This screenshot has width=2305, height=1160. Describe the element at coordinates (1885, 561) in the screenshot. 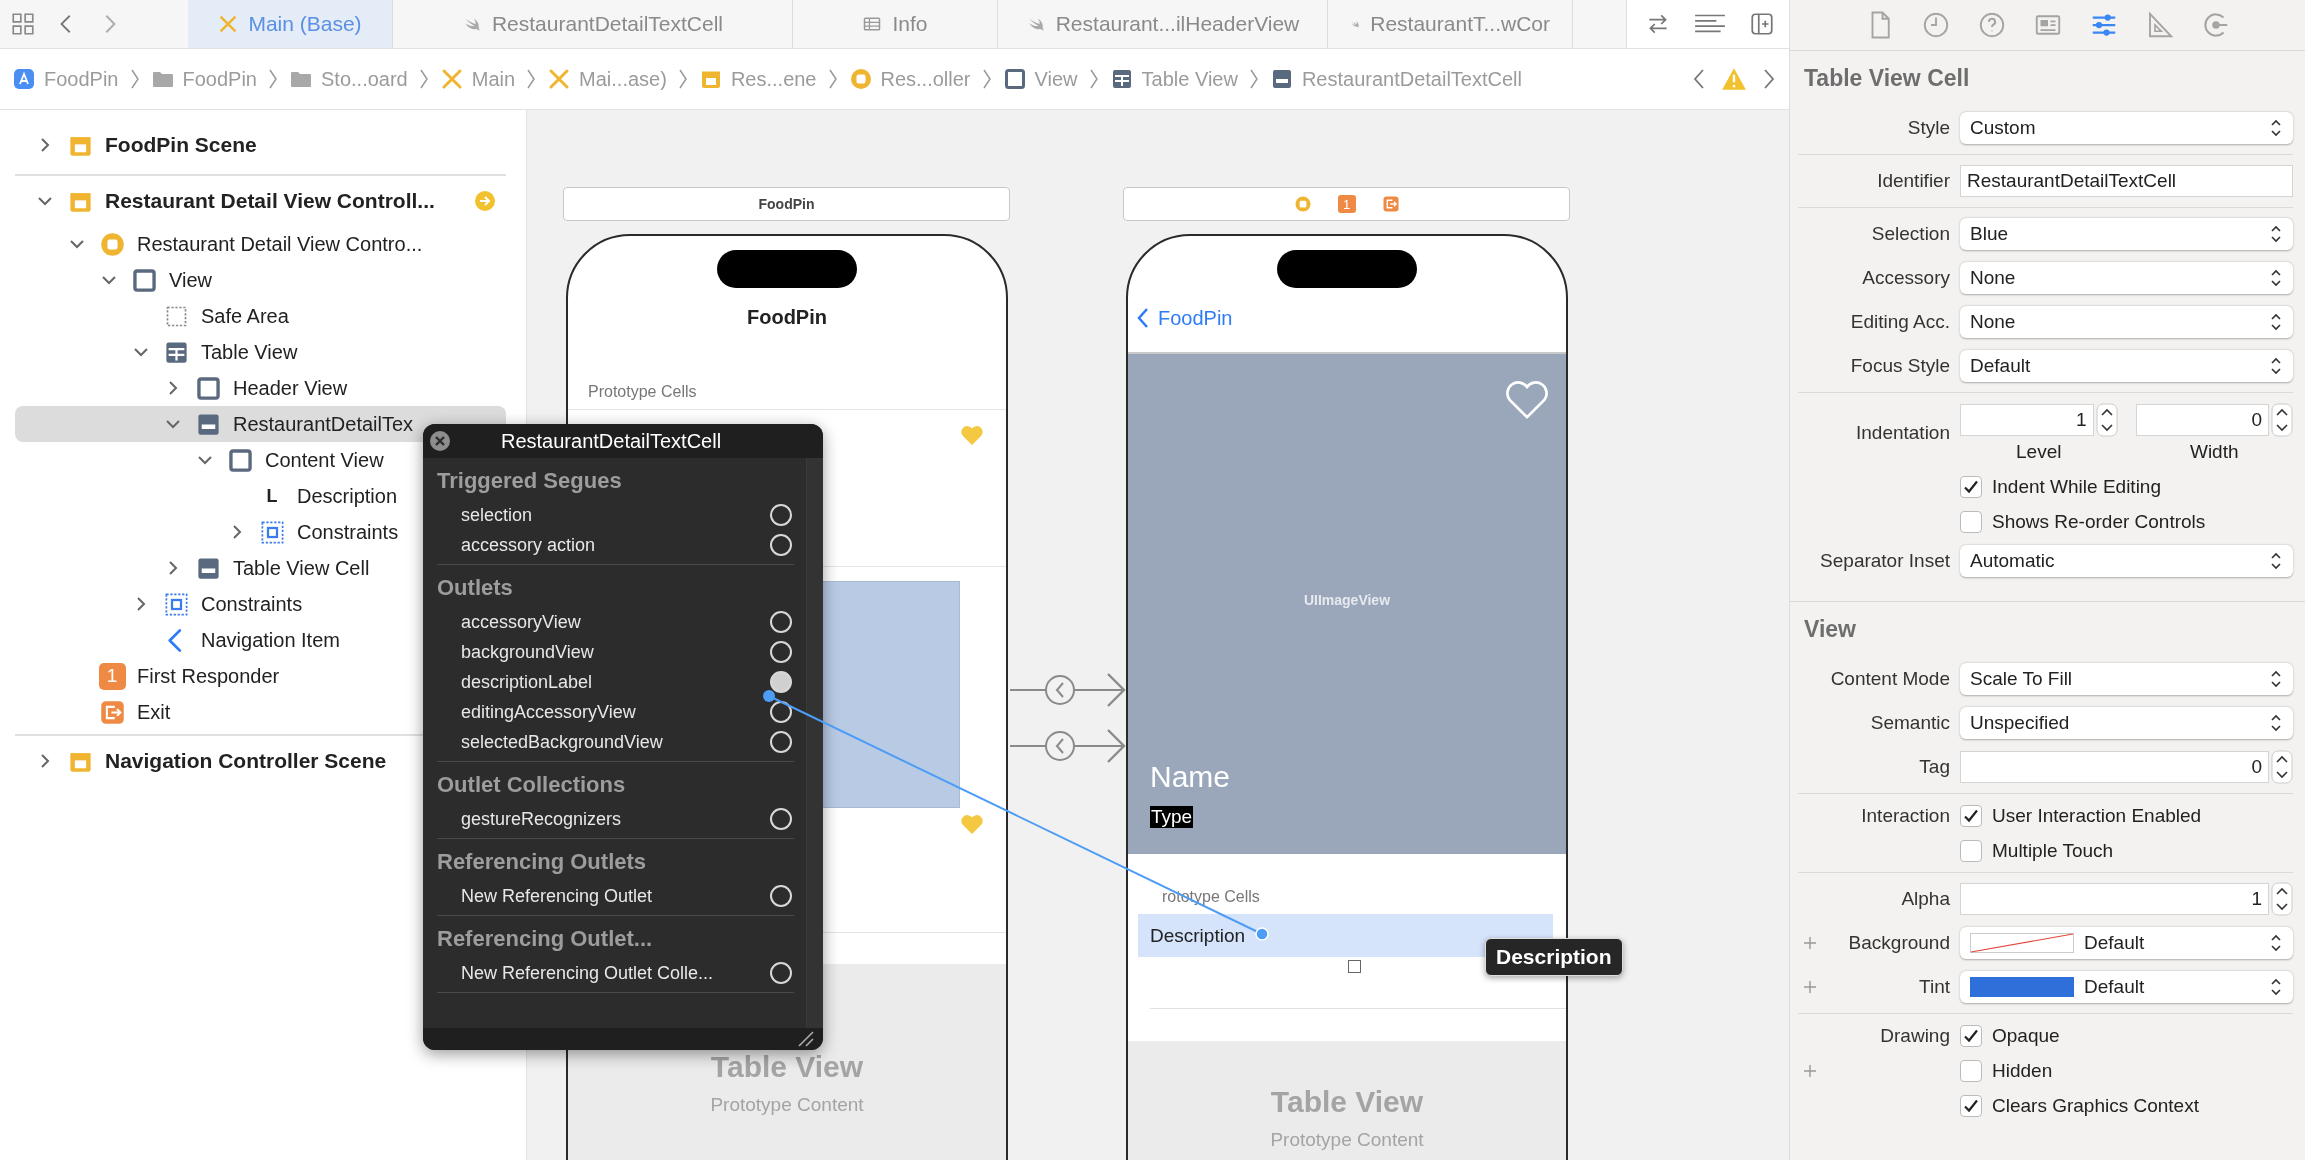

I see `field-label: Separator Inset` at that location.